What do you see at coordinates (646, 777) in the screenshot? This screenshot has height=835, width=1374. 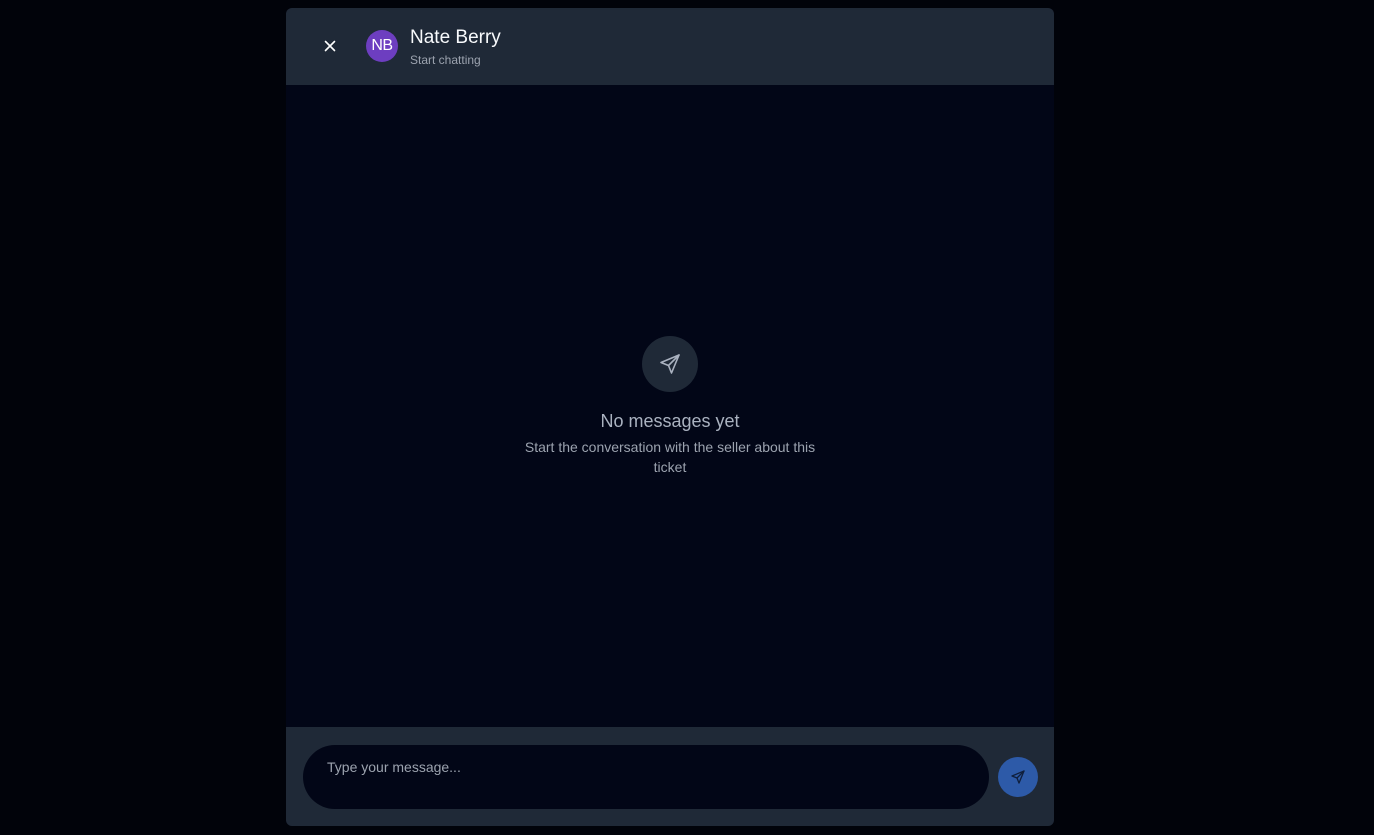 I see `message-input` at bounding box center [646, 777].